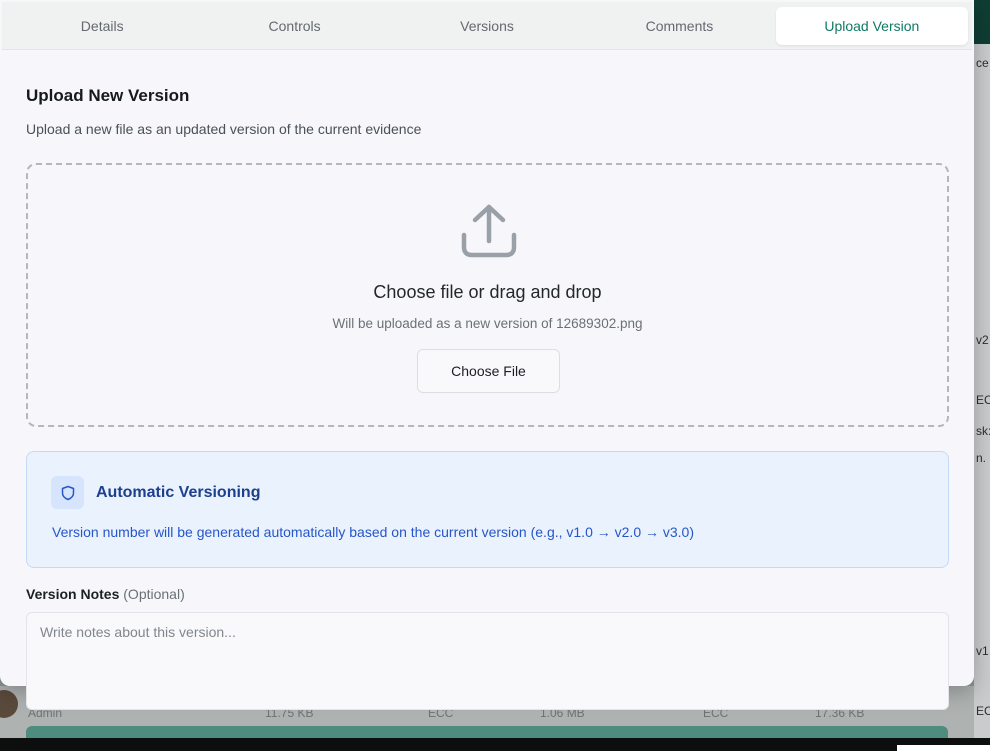  Describe the element at coordinates (495, 744) in the screenshot. I see `background-bottom-strip` at that location.